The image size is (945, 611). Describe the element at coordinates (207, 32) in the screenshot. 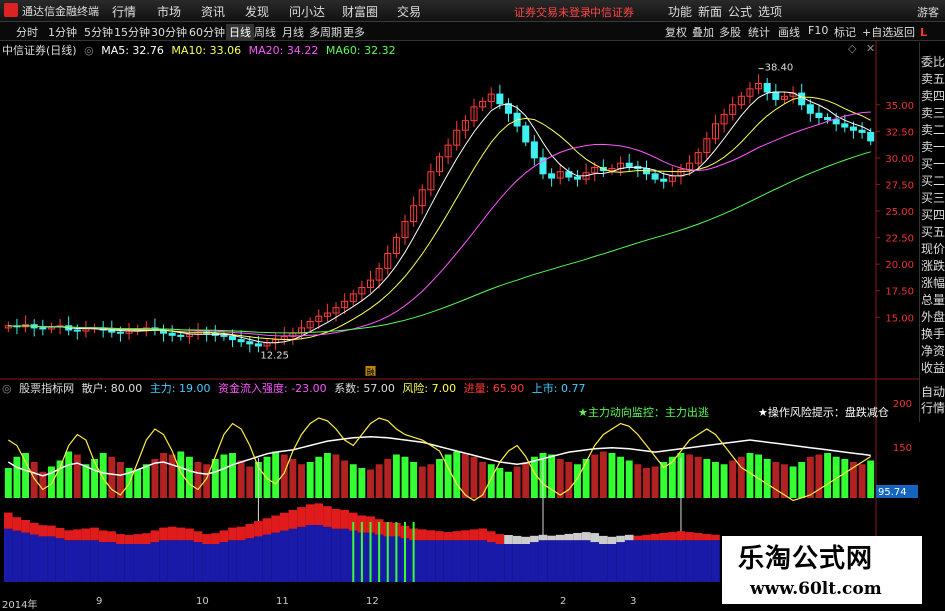

I see `tab-60min: 60分钟` at that location.